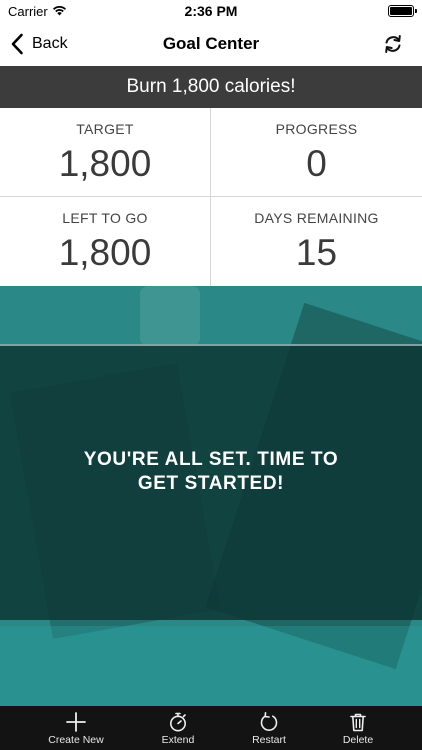 This screenshot has height=750, width=422. I want to click on create-new-label: Create New, so click(76, 740).